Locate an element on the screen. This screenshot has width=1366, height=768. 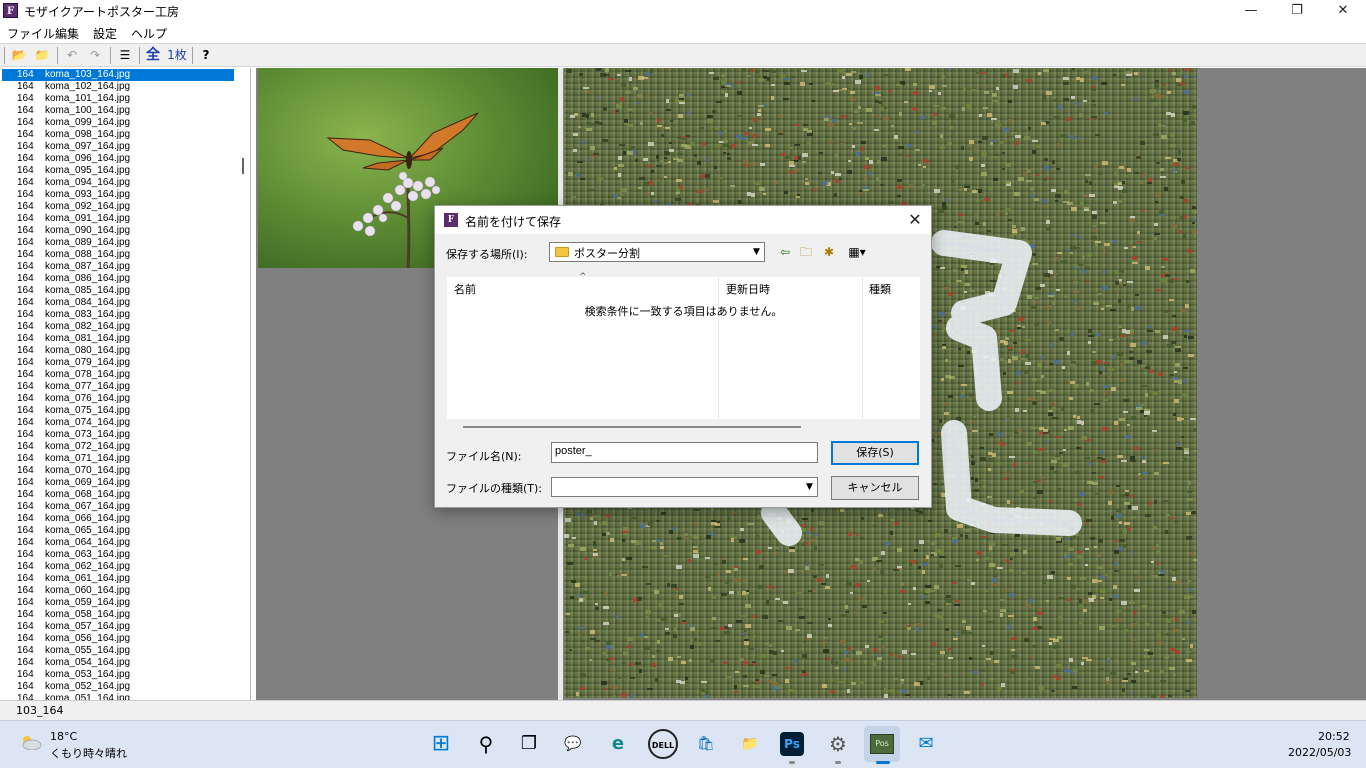
weather-temperature: 18°C is located at coordinates (63, 736).